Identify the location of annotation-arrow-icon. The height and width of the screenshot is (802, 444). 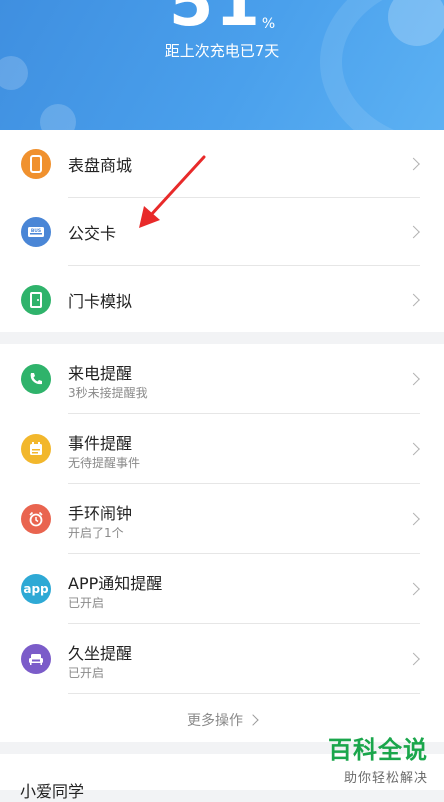
(172, 191).